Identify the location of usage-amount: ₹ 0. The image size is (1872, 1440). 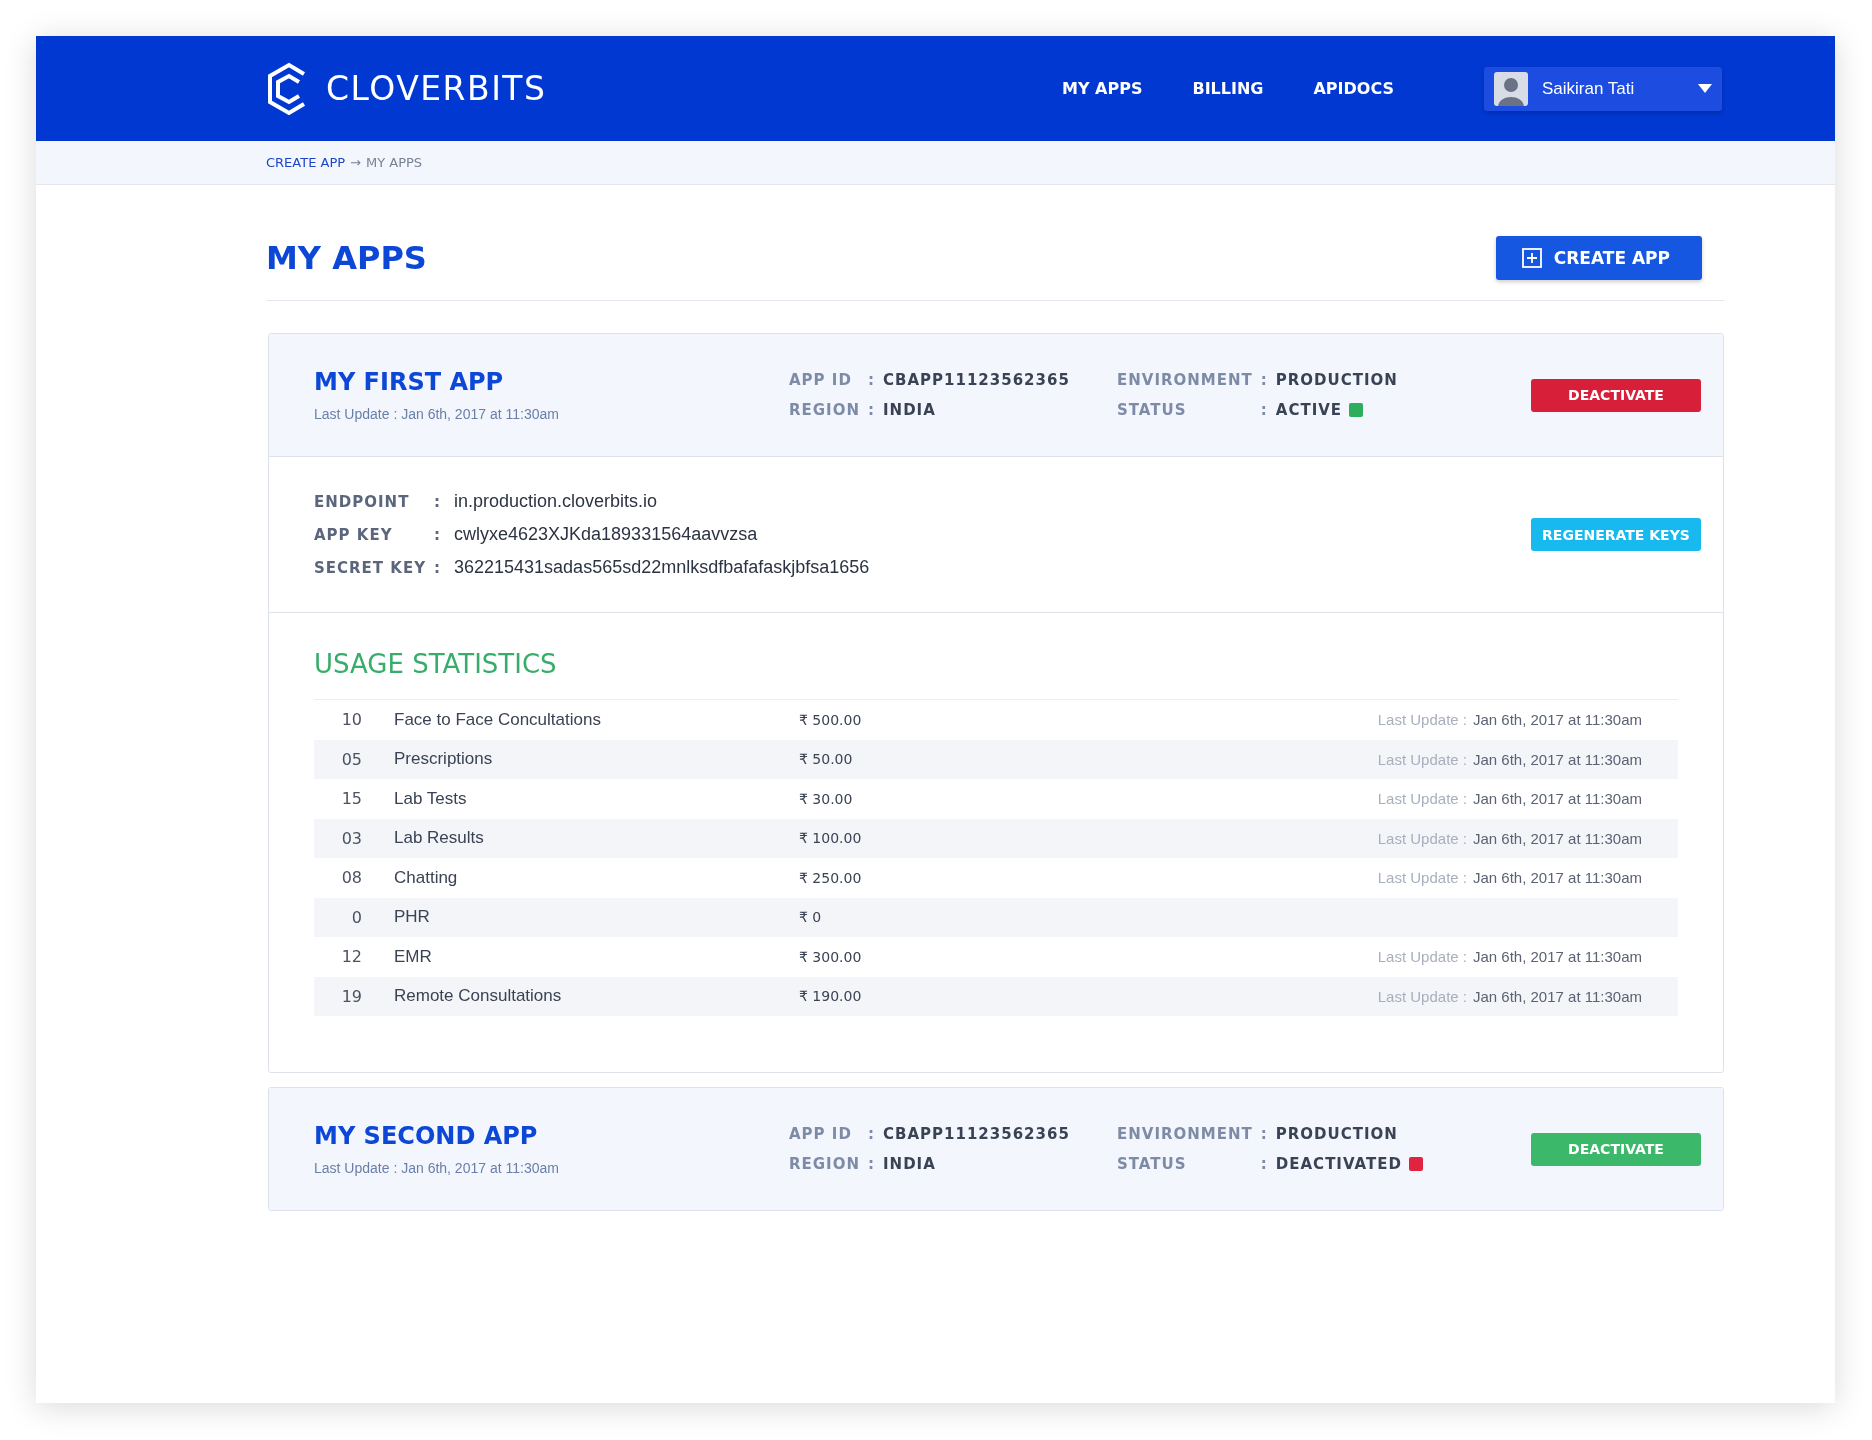
(811, 917).